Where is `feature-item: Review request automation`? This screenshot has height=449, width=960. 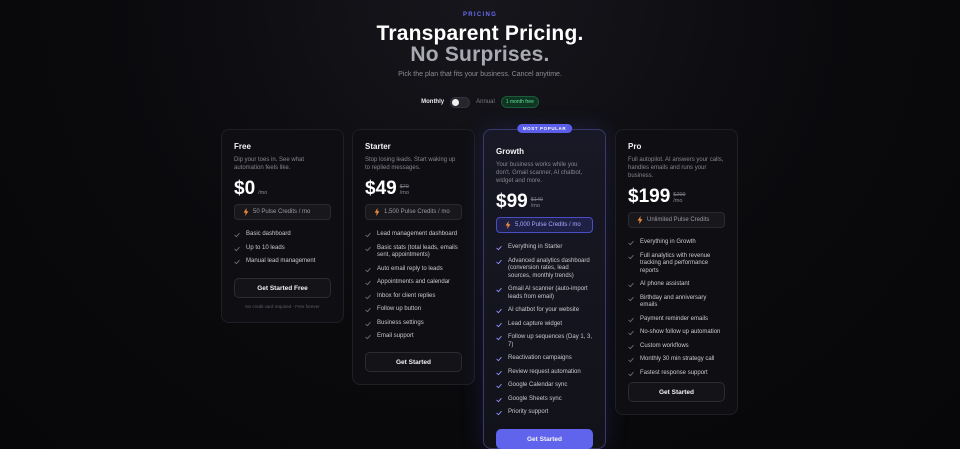
feature-item: Review request automation is located at coordinates (544, 373).